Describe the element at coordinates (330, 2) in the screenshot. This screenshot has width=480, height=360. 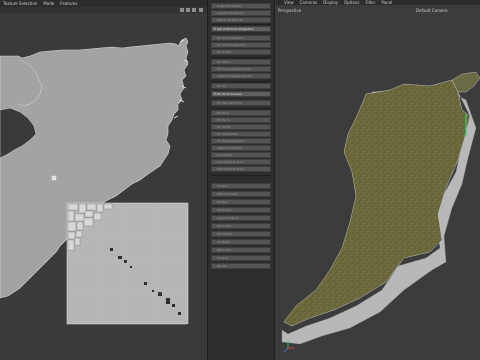
I see `vp-menu-display: Display` at that location.